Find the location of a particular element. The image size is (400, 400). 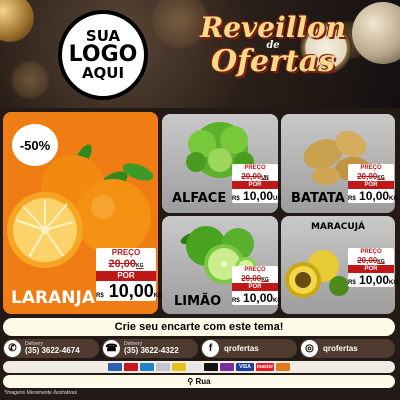

store-address: ⚲ Rua is located at coordinates (199, 381).